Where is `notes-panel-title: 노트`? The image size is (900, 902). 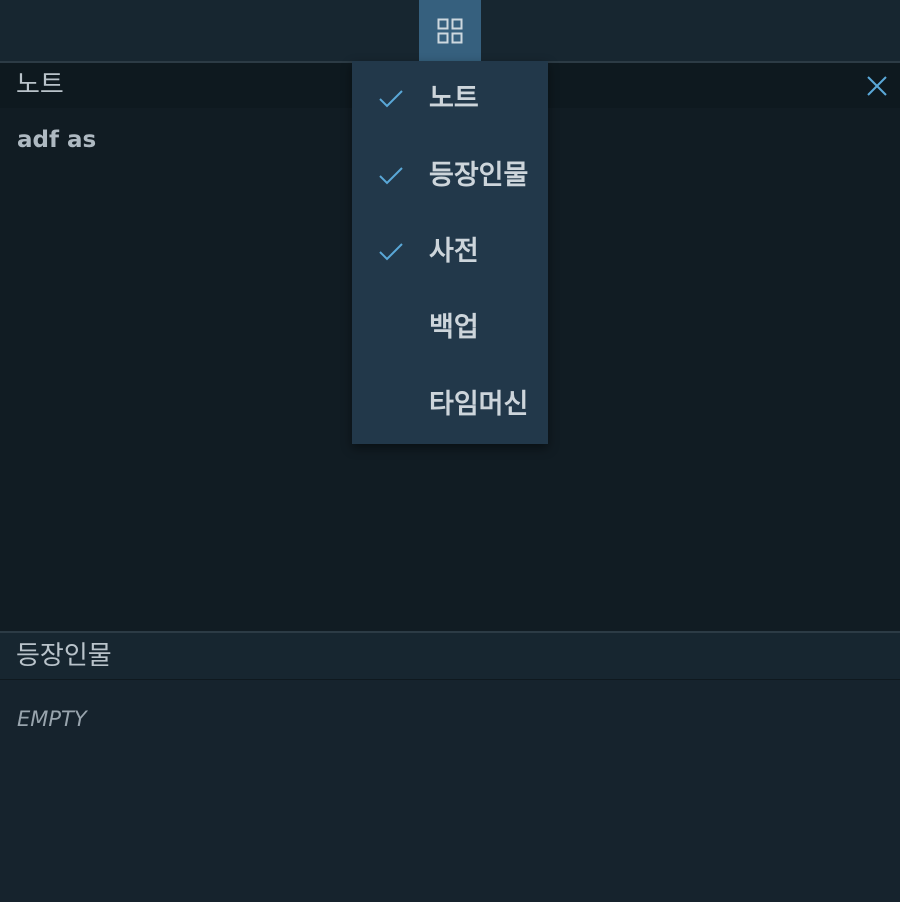 notes-panel-title: 노트 is located at coordinates (40, 85).